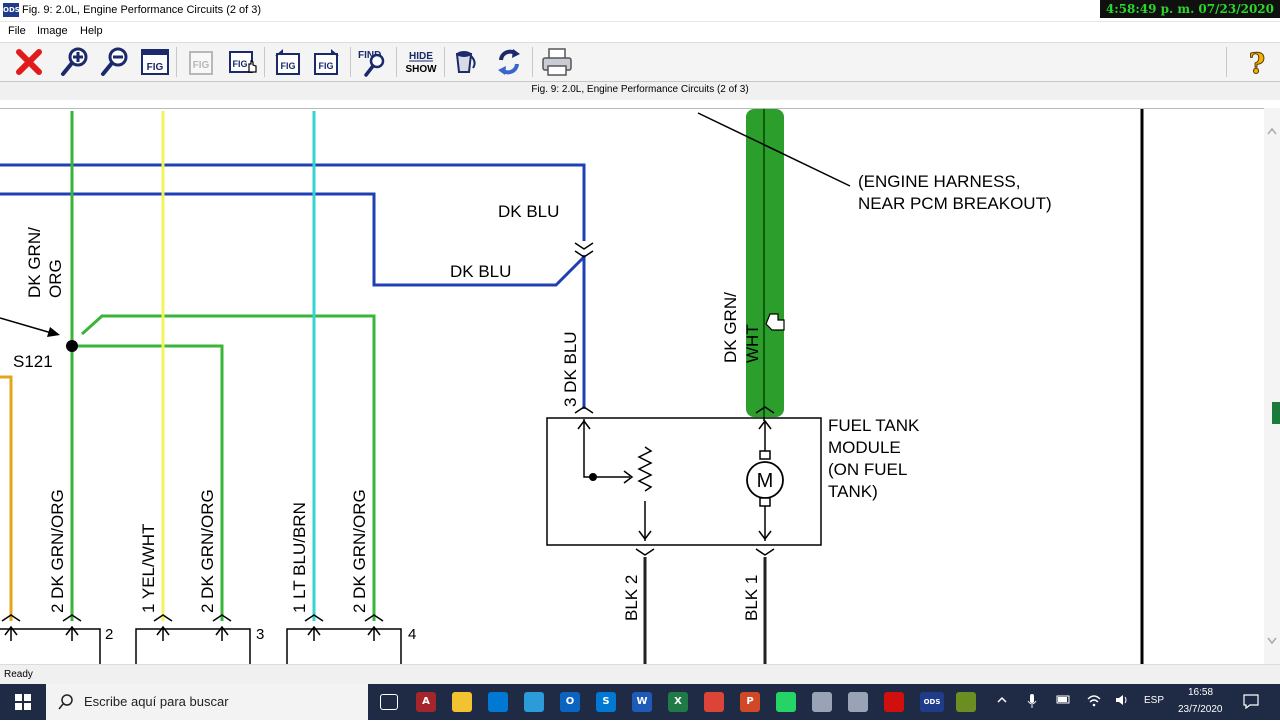  Describe the element at coordinates (11, 10) in the screenshot. I see `app-icon: ODS` at that location.